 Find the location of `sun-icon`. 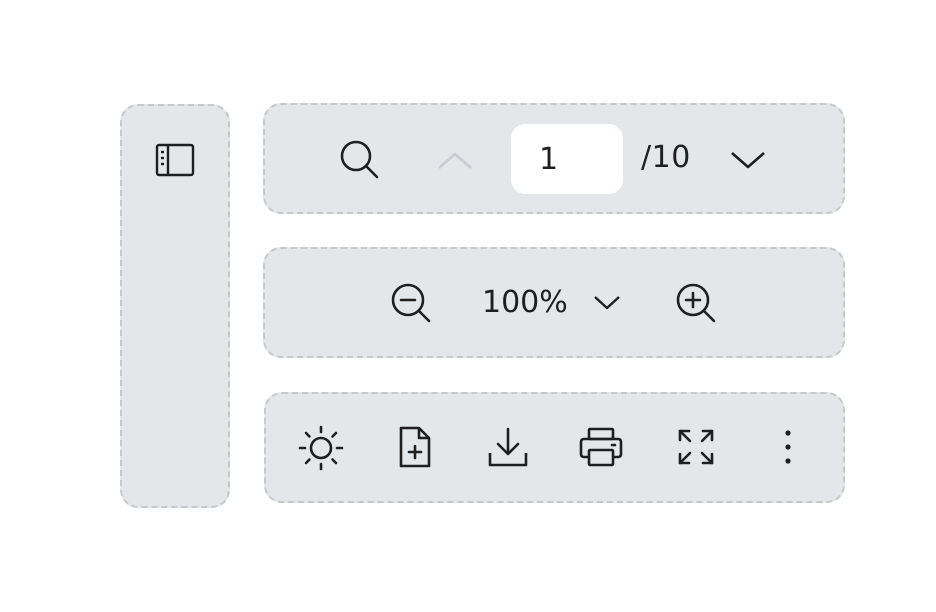

sun-icon is located at coordinates (321, 448).